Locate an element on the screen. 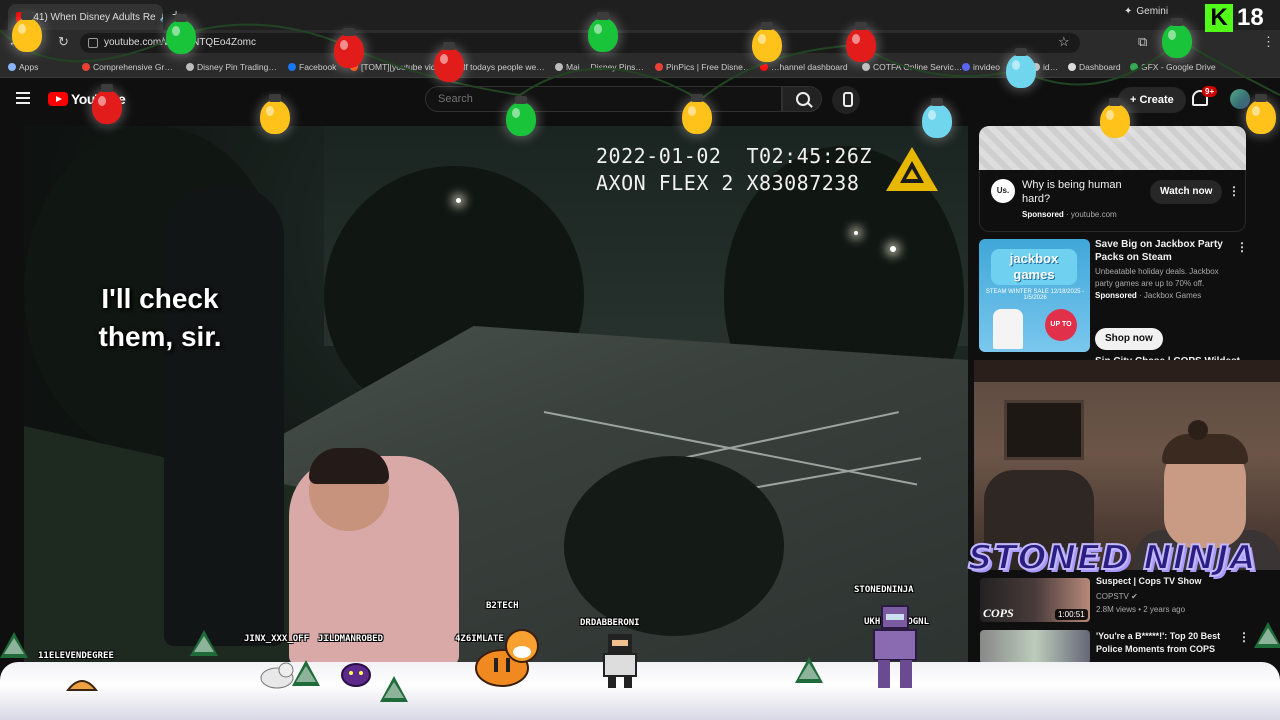 This screenshot has height=720, width=1280. jackbox-logo: jackbox games is located at coordinates (1034, 267).